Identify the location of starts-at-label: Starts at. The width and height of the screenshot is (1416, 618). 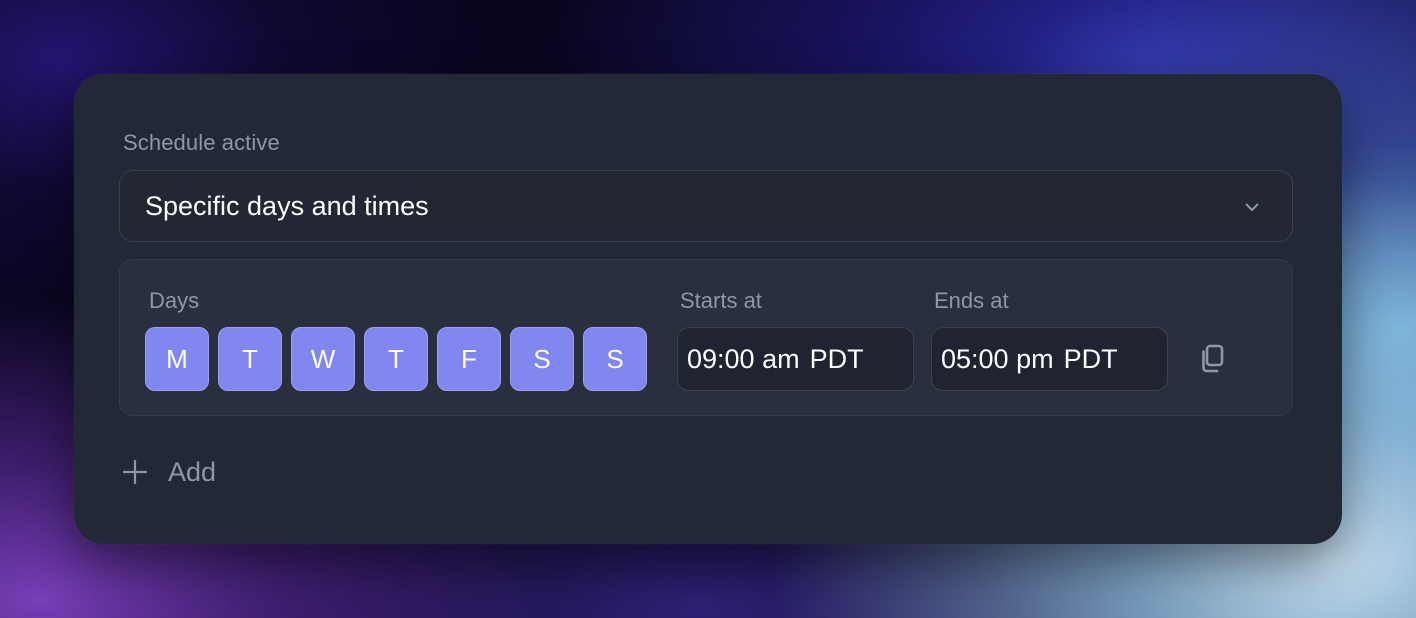
(721, 300).